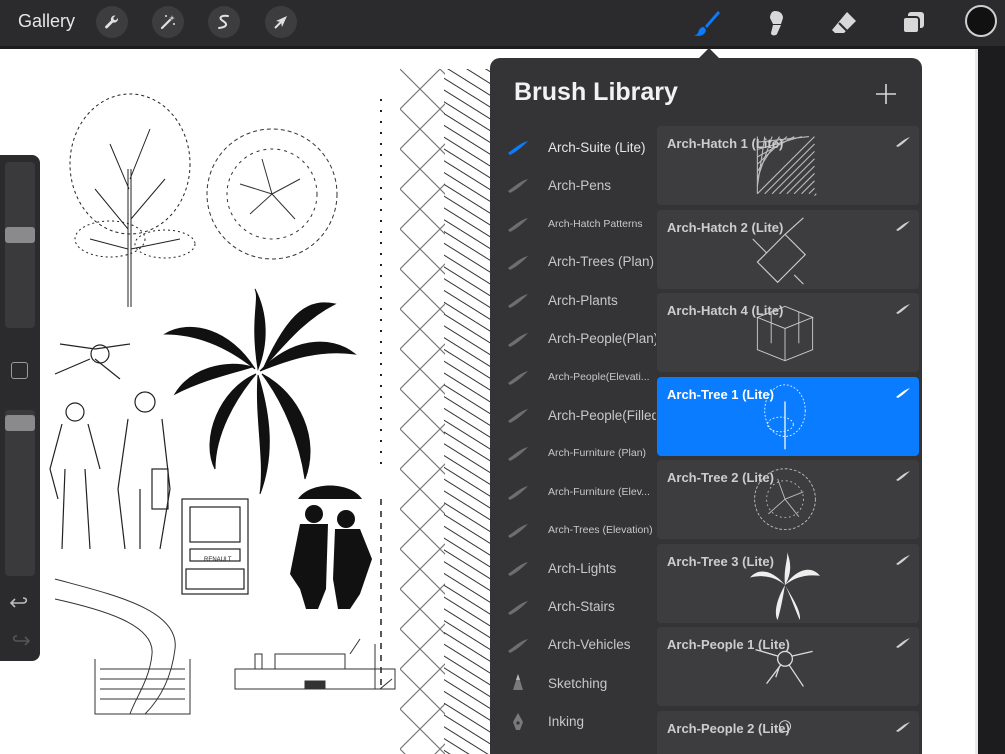 The image size is (1005, 754). Describe the element at coordinates (573, 568) in the screenshot. I see `brush-set-item: Arch-Lights` at that location.